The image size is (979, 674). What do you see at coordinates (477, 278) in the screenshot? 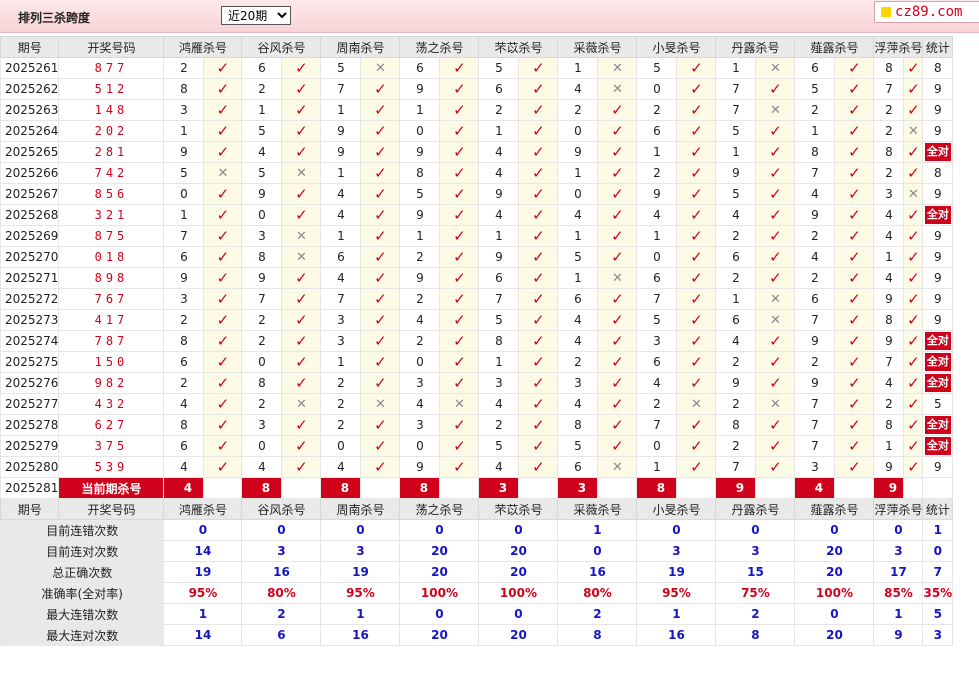
I see `draw-row: 2025271 898 9 ✓ 9 ✓ 4 ✓ 9 ✓ 6 ✓ 1 ✕ 6 ✓ 2 ✓ 2 ✓ 4 ✓ 9` at bounding box center [477, 278].